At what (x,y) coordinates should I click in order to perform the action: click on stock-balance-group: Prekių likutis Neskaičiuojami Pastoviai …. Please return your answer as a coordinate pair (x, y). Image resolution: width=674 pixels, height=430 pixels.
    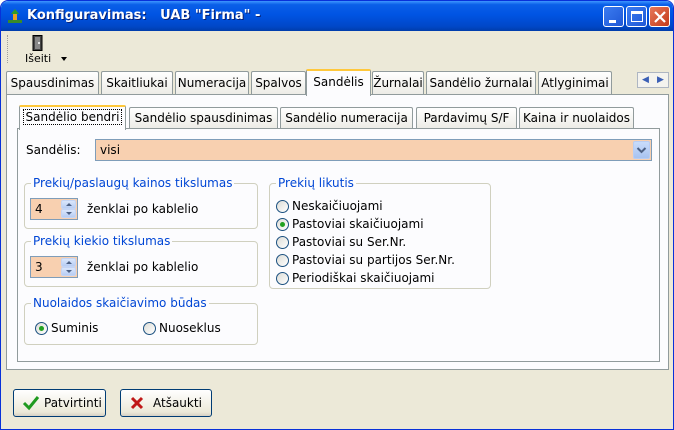
    Looking at the image, I should click on (380, 232).